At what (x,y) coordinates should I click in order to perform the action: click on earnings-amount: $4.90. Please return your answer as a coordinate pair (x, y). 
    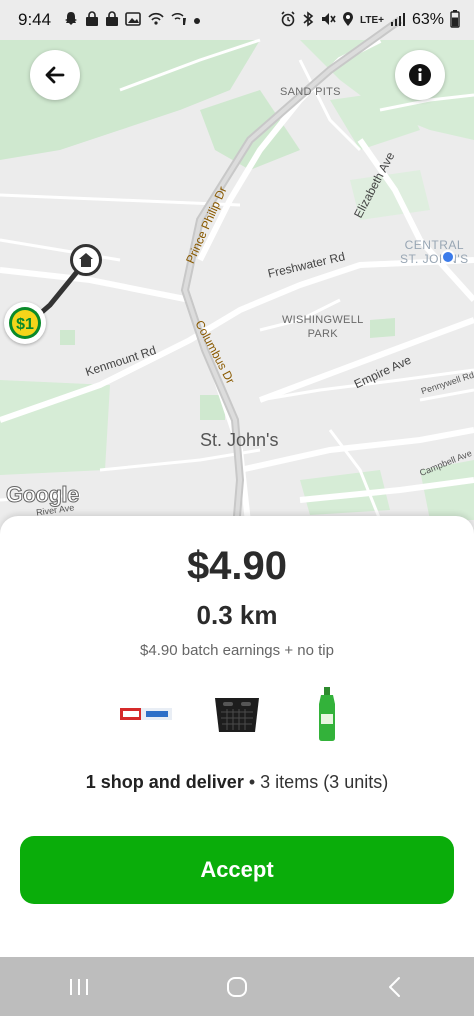
    Looking at the image, I should click on (237, 566).